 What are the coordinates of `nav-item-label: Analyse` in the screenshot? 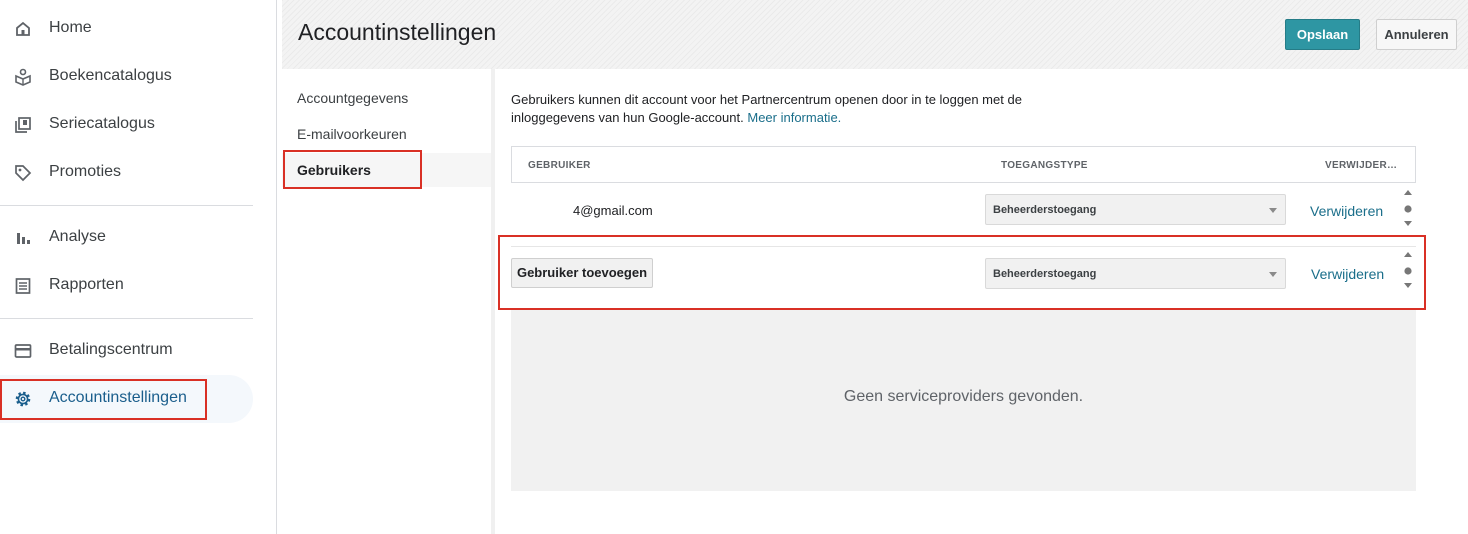 It's located at (77, 236).